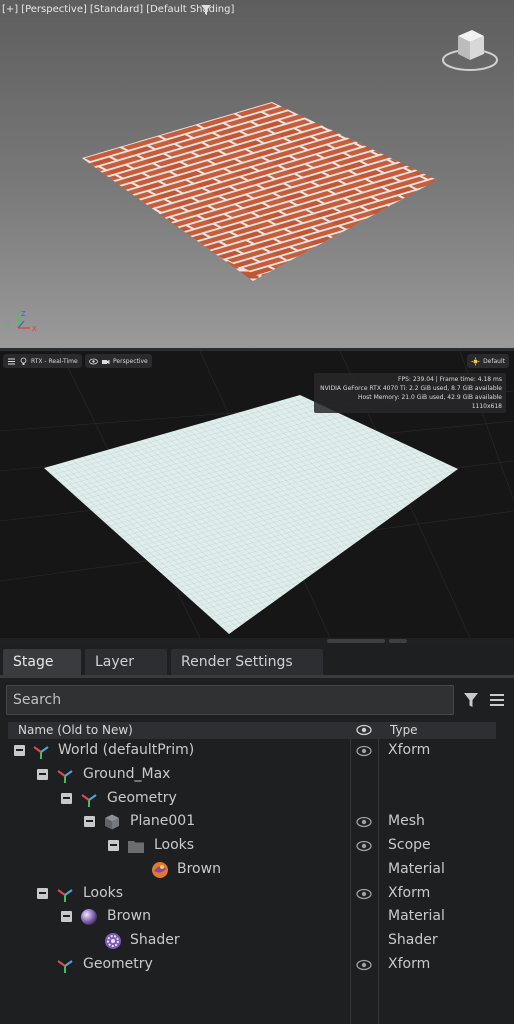 The width and height of the screenshot is (514, 1024). What do you see at coordinates (54, 9) in the screenshot?
I see `viewport-view-label: [Perspective]` at bounding box center [54, 9].